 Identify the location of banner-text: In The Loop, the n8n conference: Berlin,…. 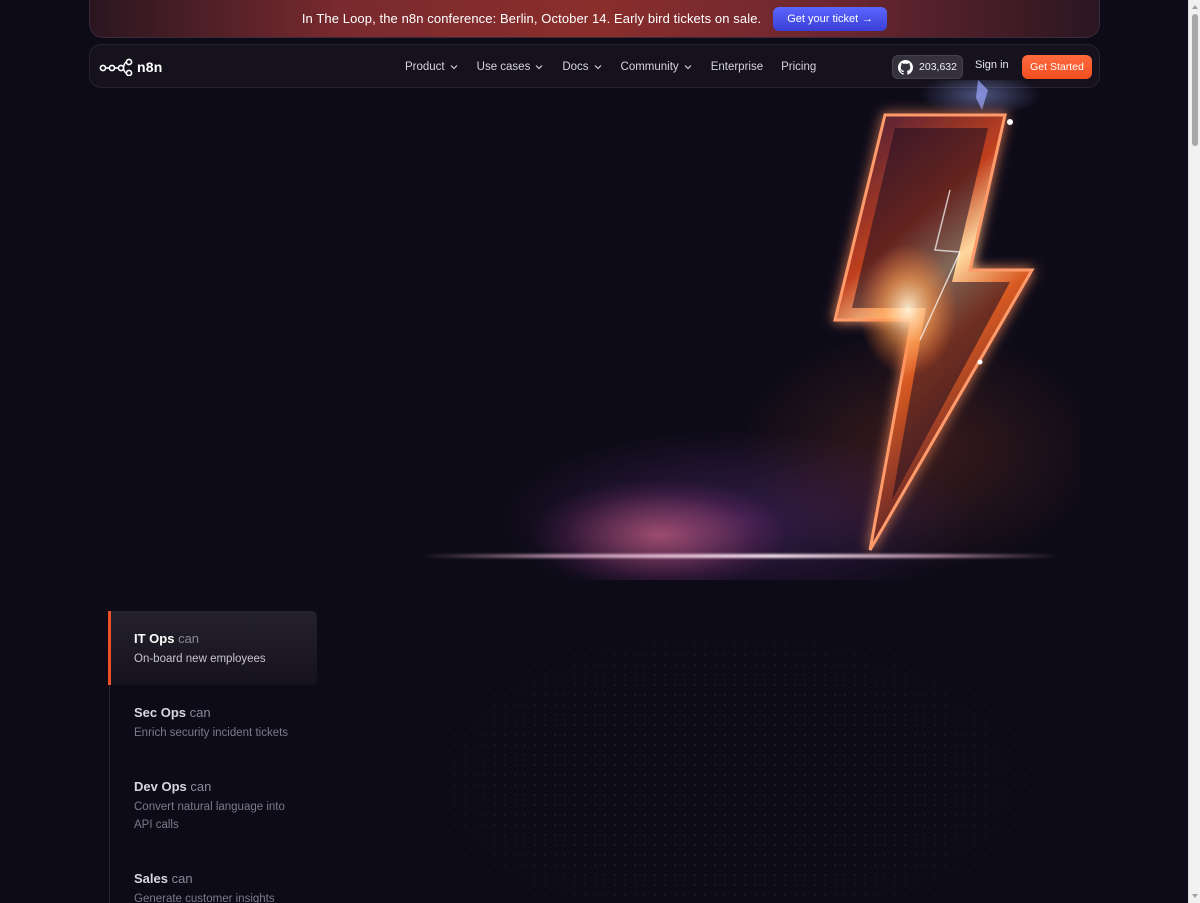
(531, 18).